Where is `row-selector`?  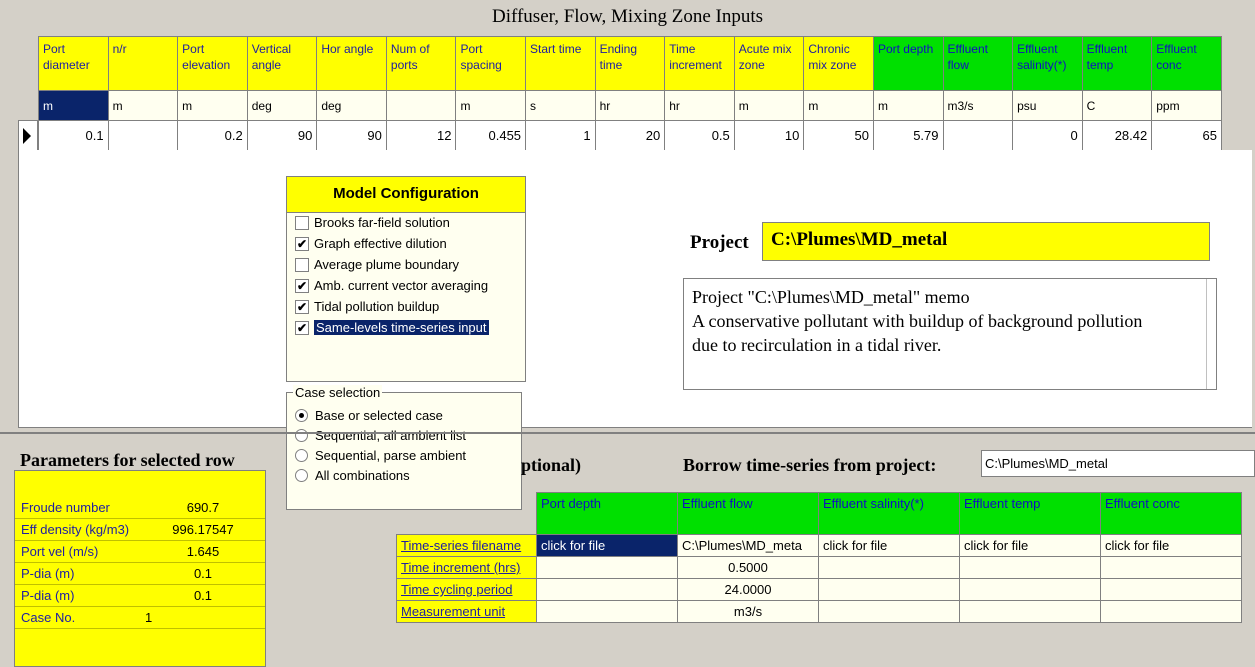
row-selector is located at coordinates (28, 135).